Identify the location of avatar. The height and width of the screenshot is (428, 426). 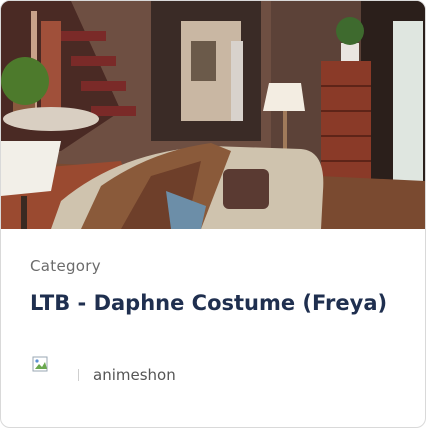
(53, 375).